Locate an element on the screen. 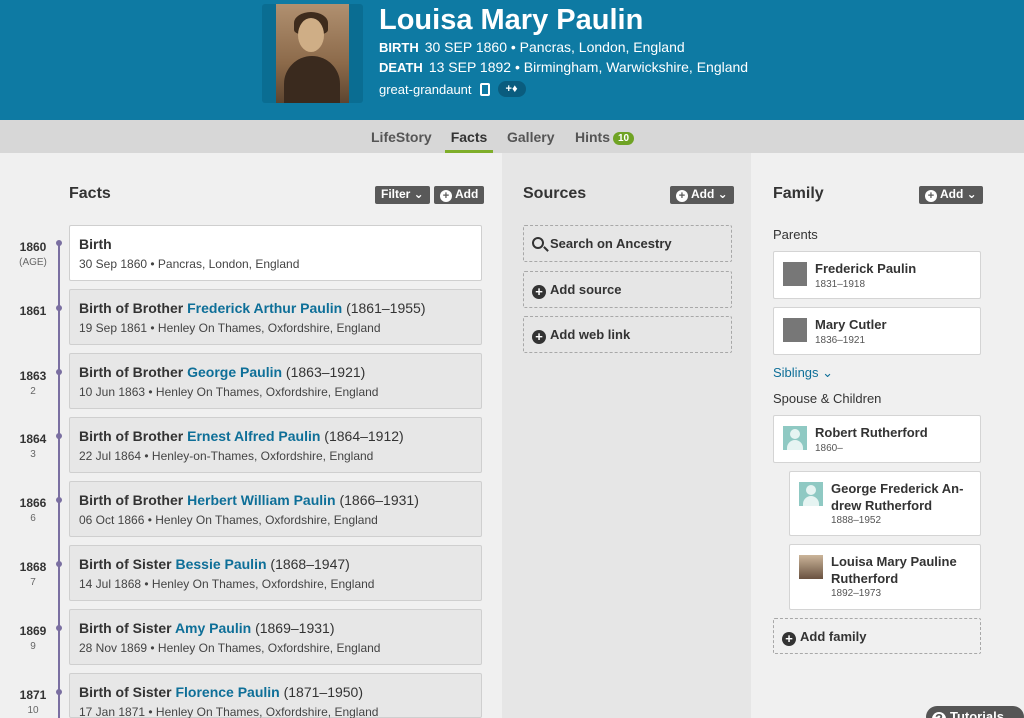  person-years: 1860– is located at coordinates (829, 448).